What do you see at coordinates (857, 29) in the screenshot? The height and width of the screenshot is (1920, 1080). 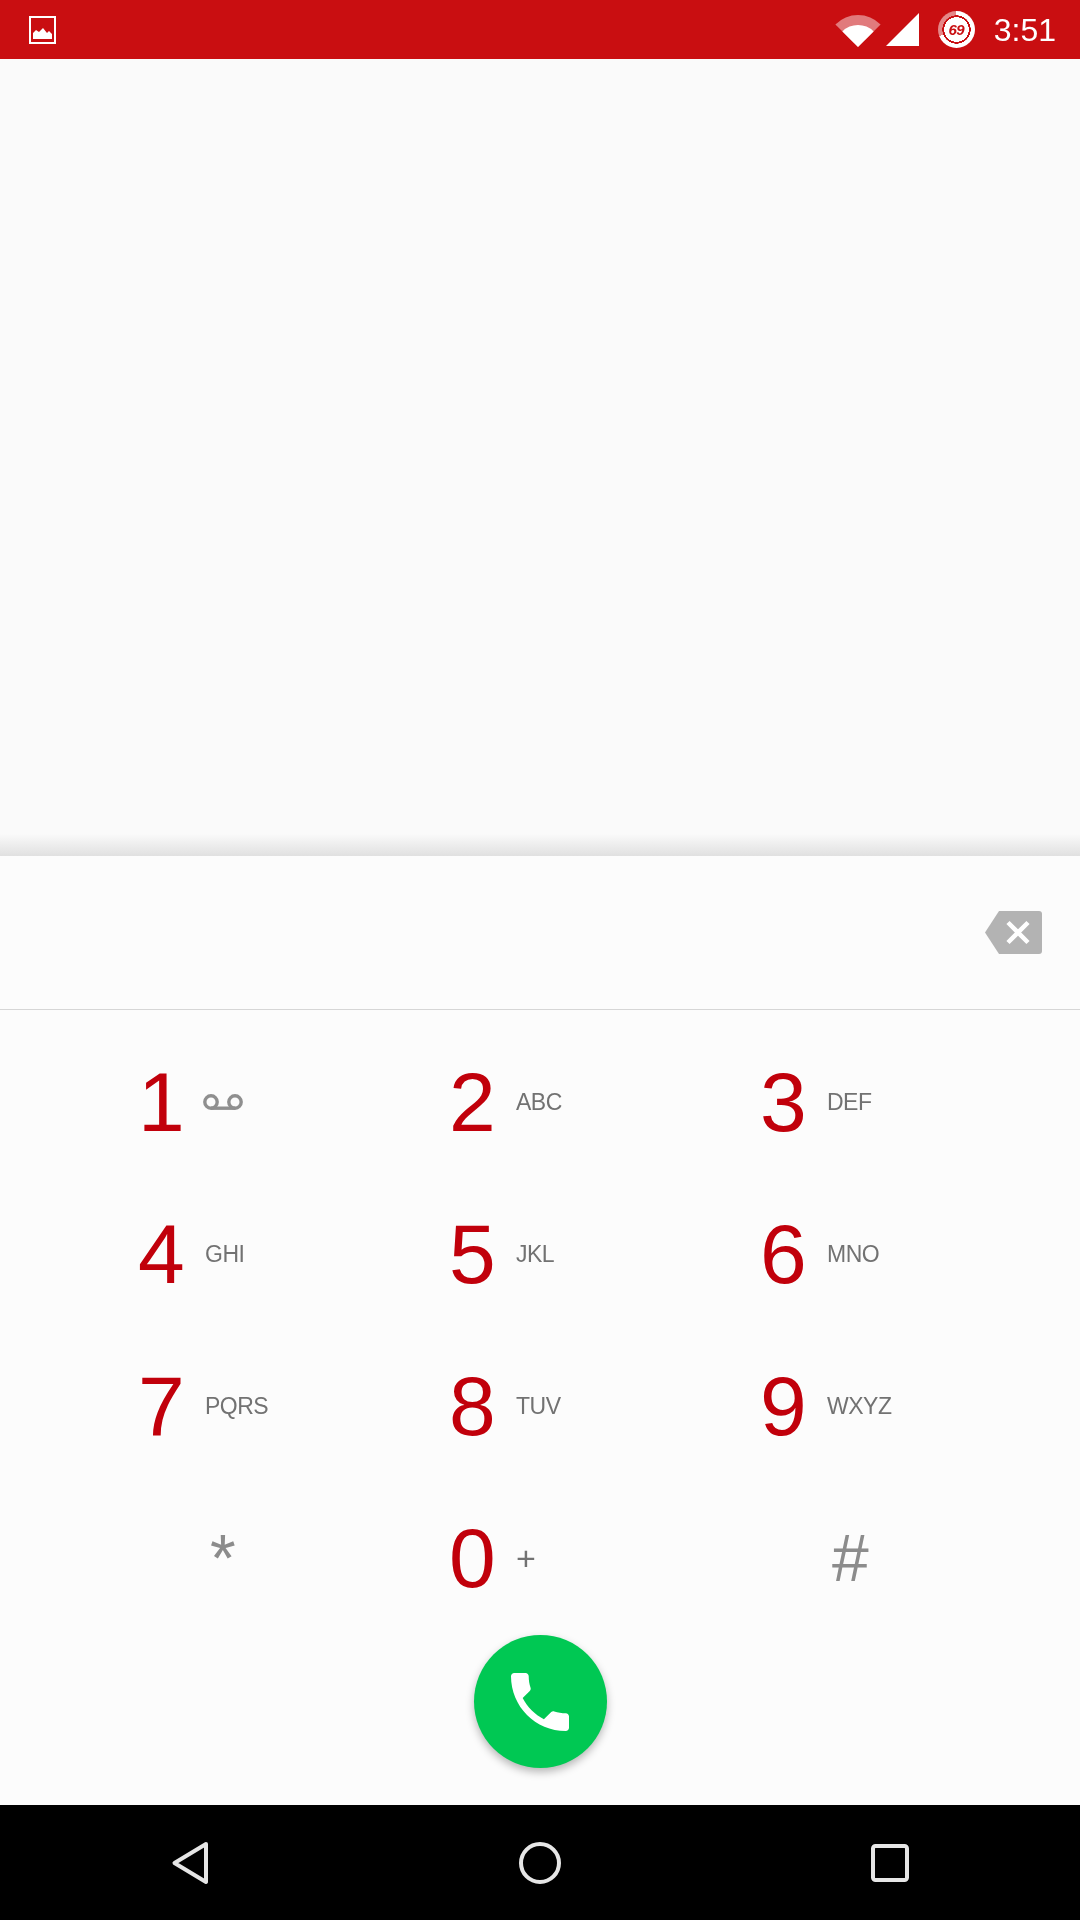 I see `wifi-icon` at bounding box center [857, 29].